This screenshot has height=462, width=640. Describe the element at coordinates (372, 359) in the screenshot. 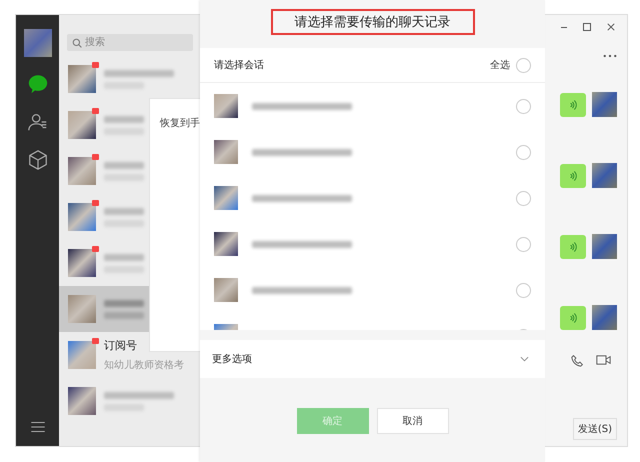

I see `more-options-row: 更多选项` at that location.